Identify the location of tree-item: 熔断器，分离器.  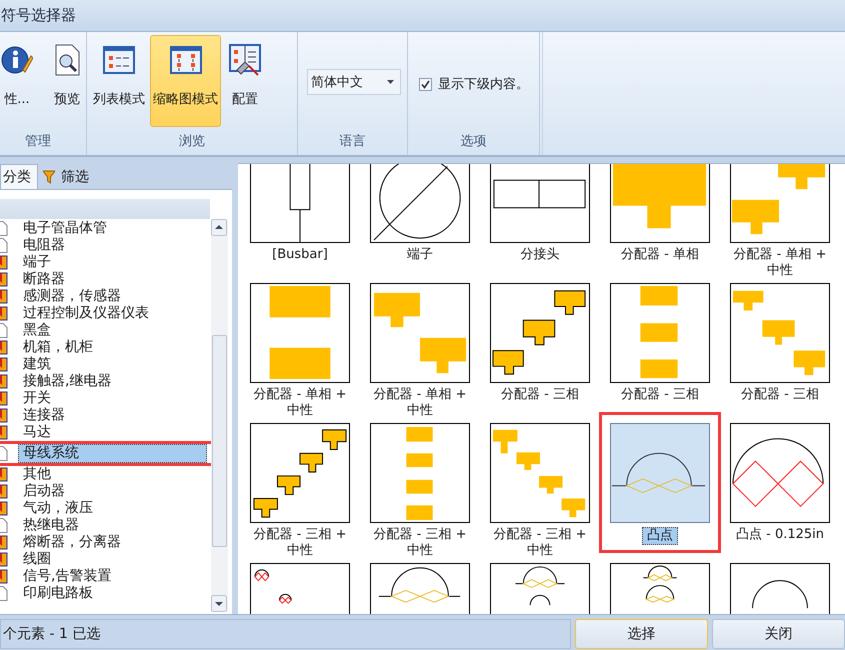
(72, 542).